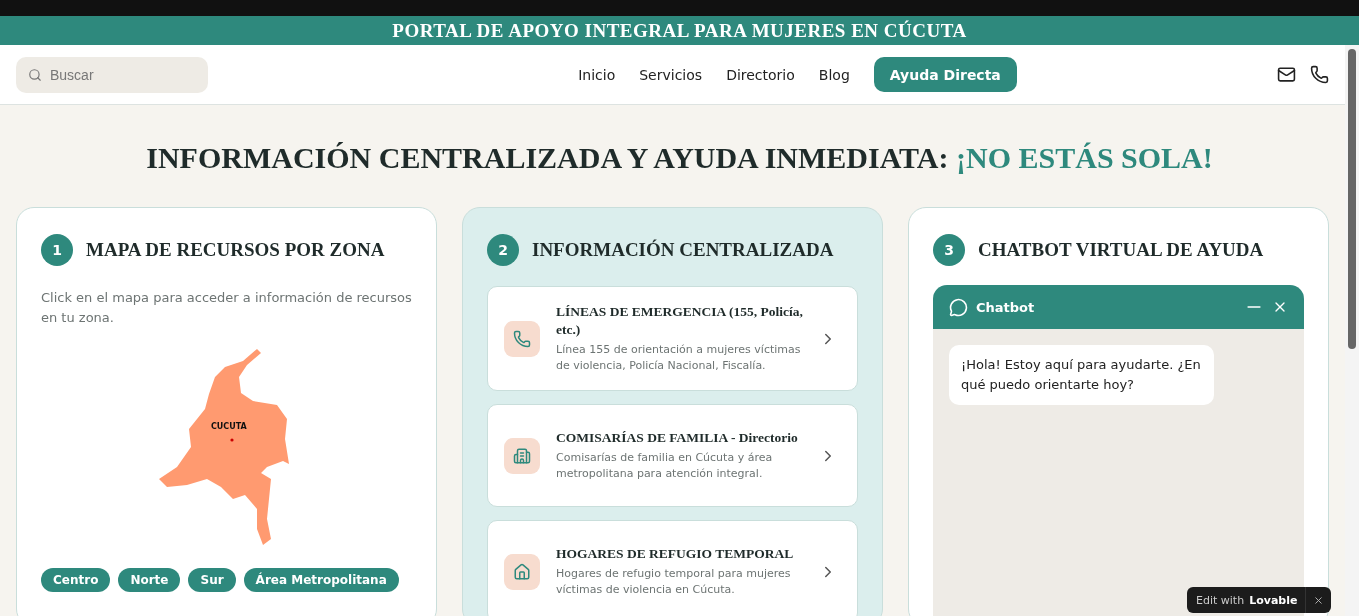 The height and width of the screenshot is (616, 1359). Describe the element at coordinates (1006, 307) in the screenshot. I see `chat-title: Chatbot` at that location.